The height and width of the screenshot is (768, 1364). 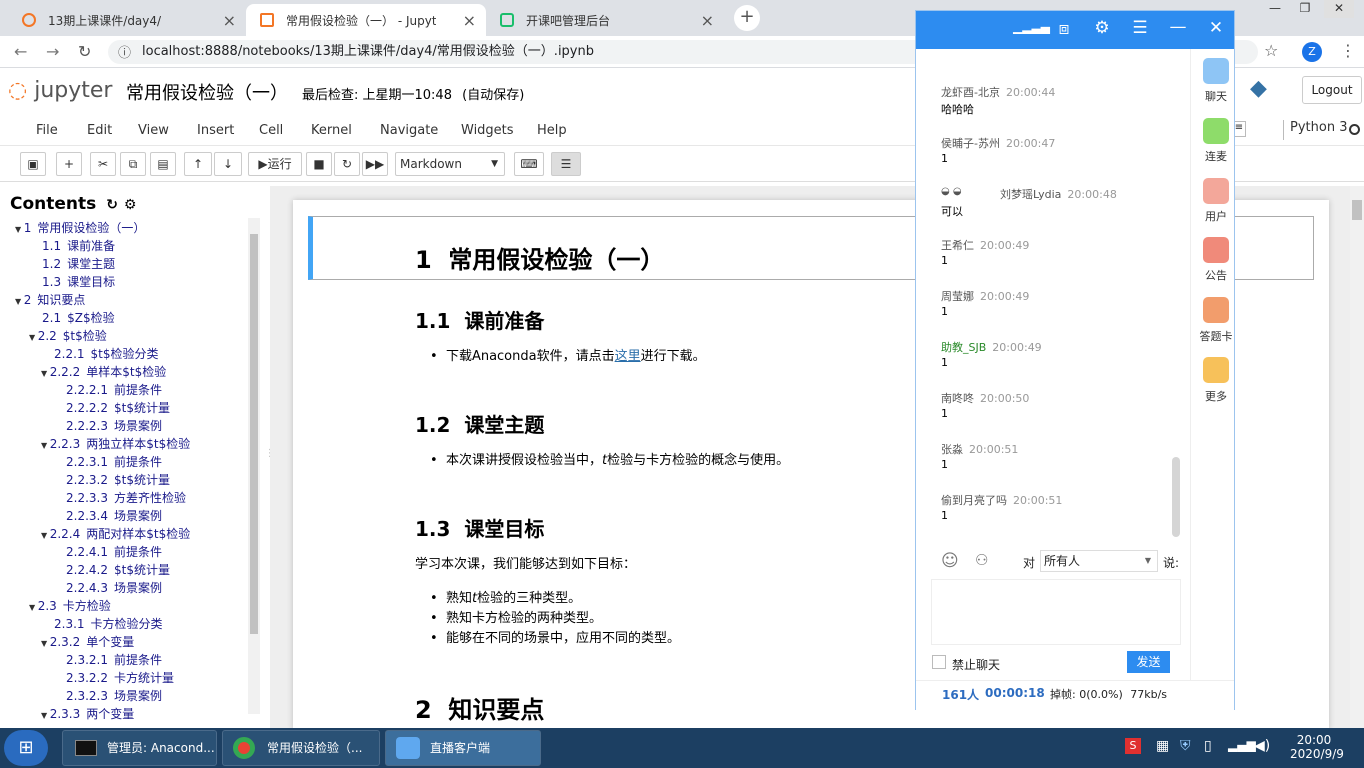 I want to click on toc-item: 2.1 $Z$检验, so click(x=78, y=317).